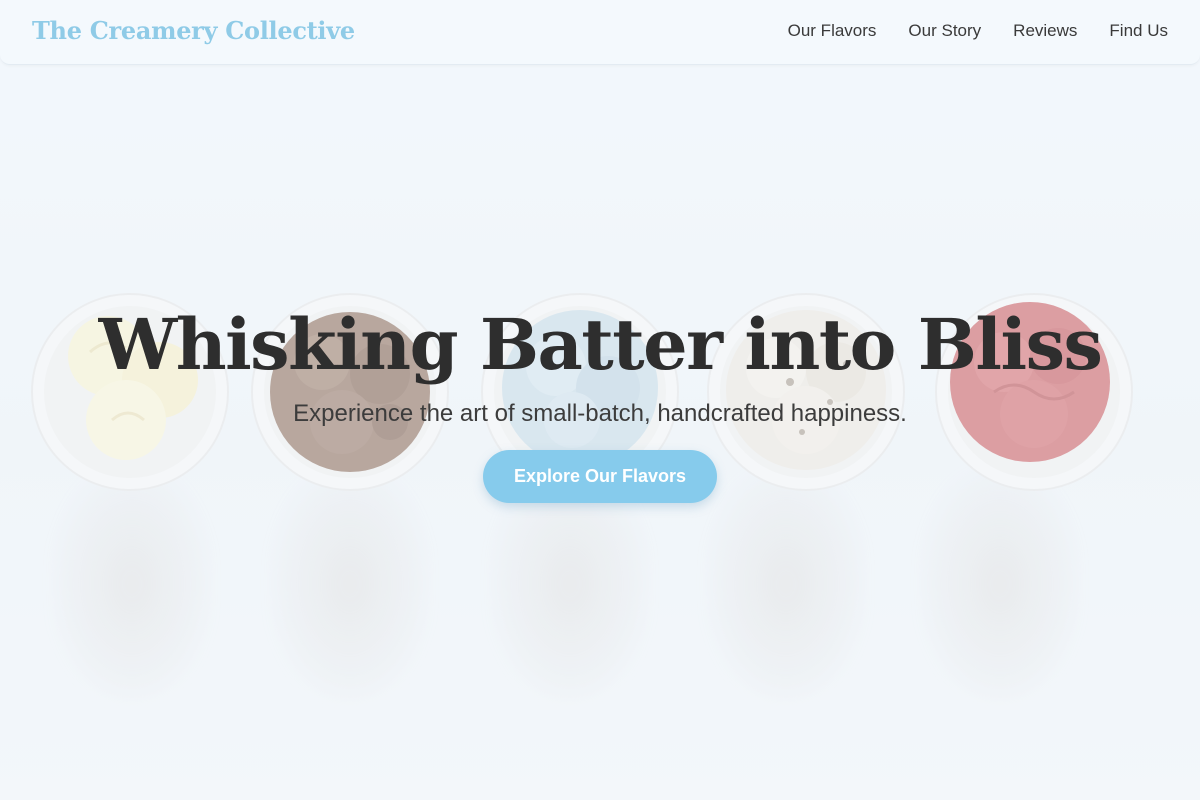 Image resolution: width=1200 pixels, height=800 pixels. I want to click on main-nav: Our Flavors Our Story Reviews Find Us, so click(978, 31).